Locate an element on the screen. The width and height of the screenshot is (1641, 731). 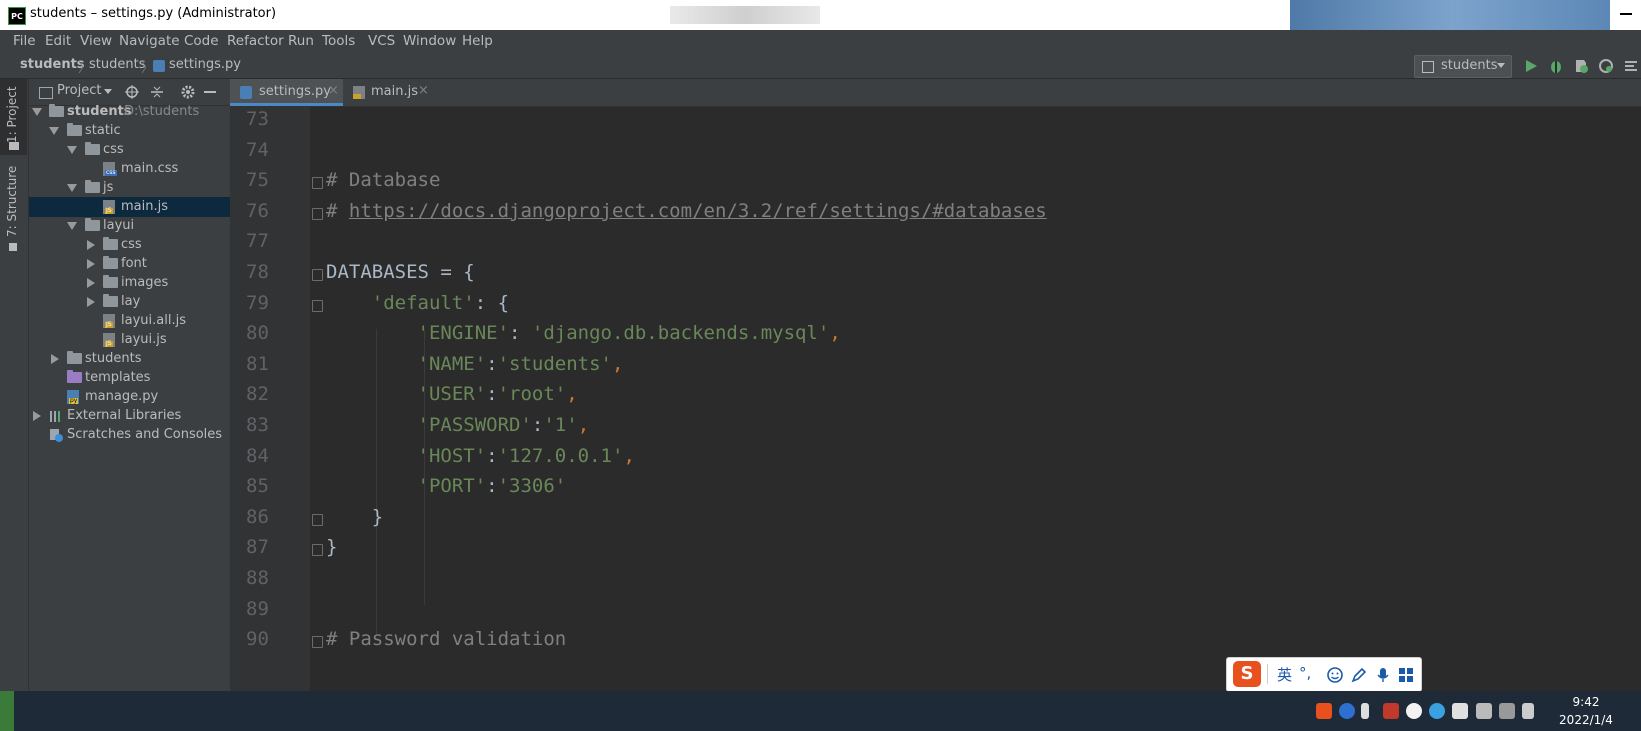
menu-window: Window is located at coordinates (429, 41).